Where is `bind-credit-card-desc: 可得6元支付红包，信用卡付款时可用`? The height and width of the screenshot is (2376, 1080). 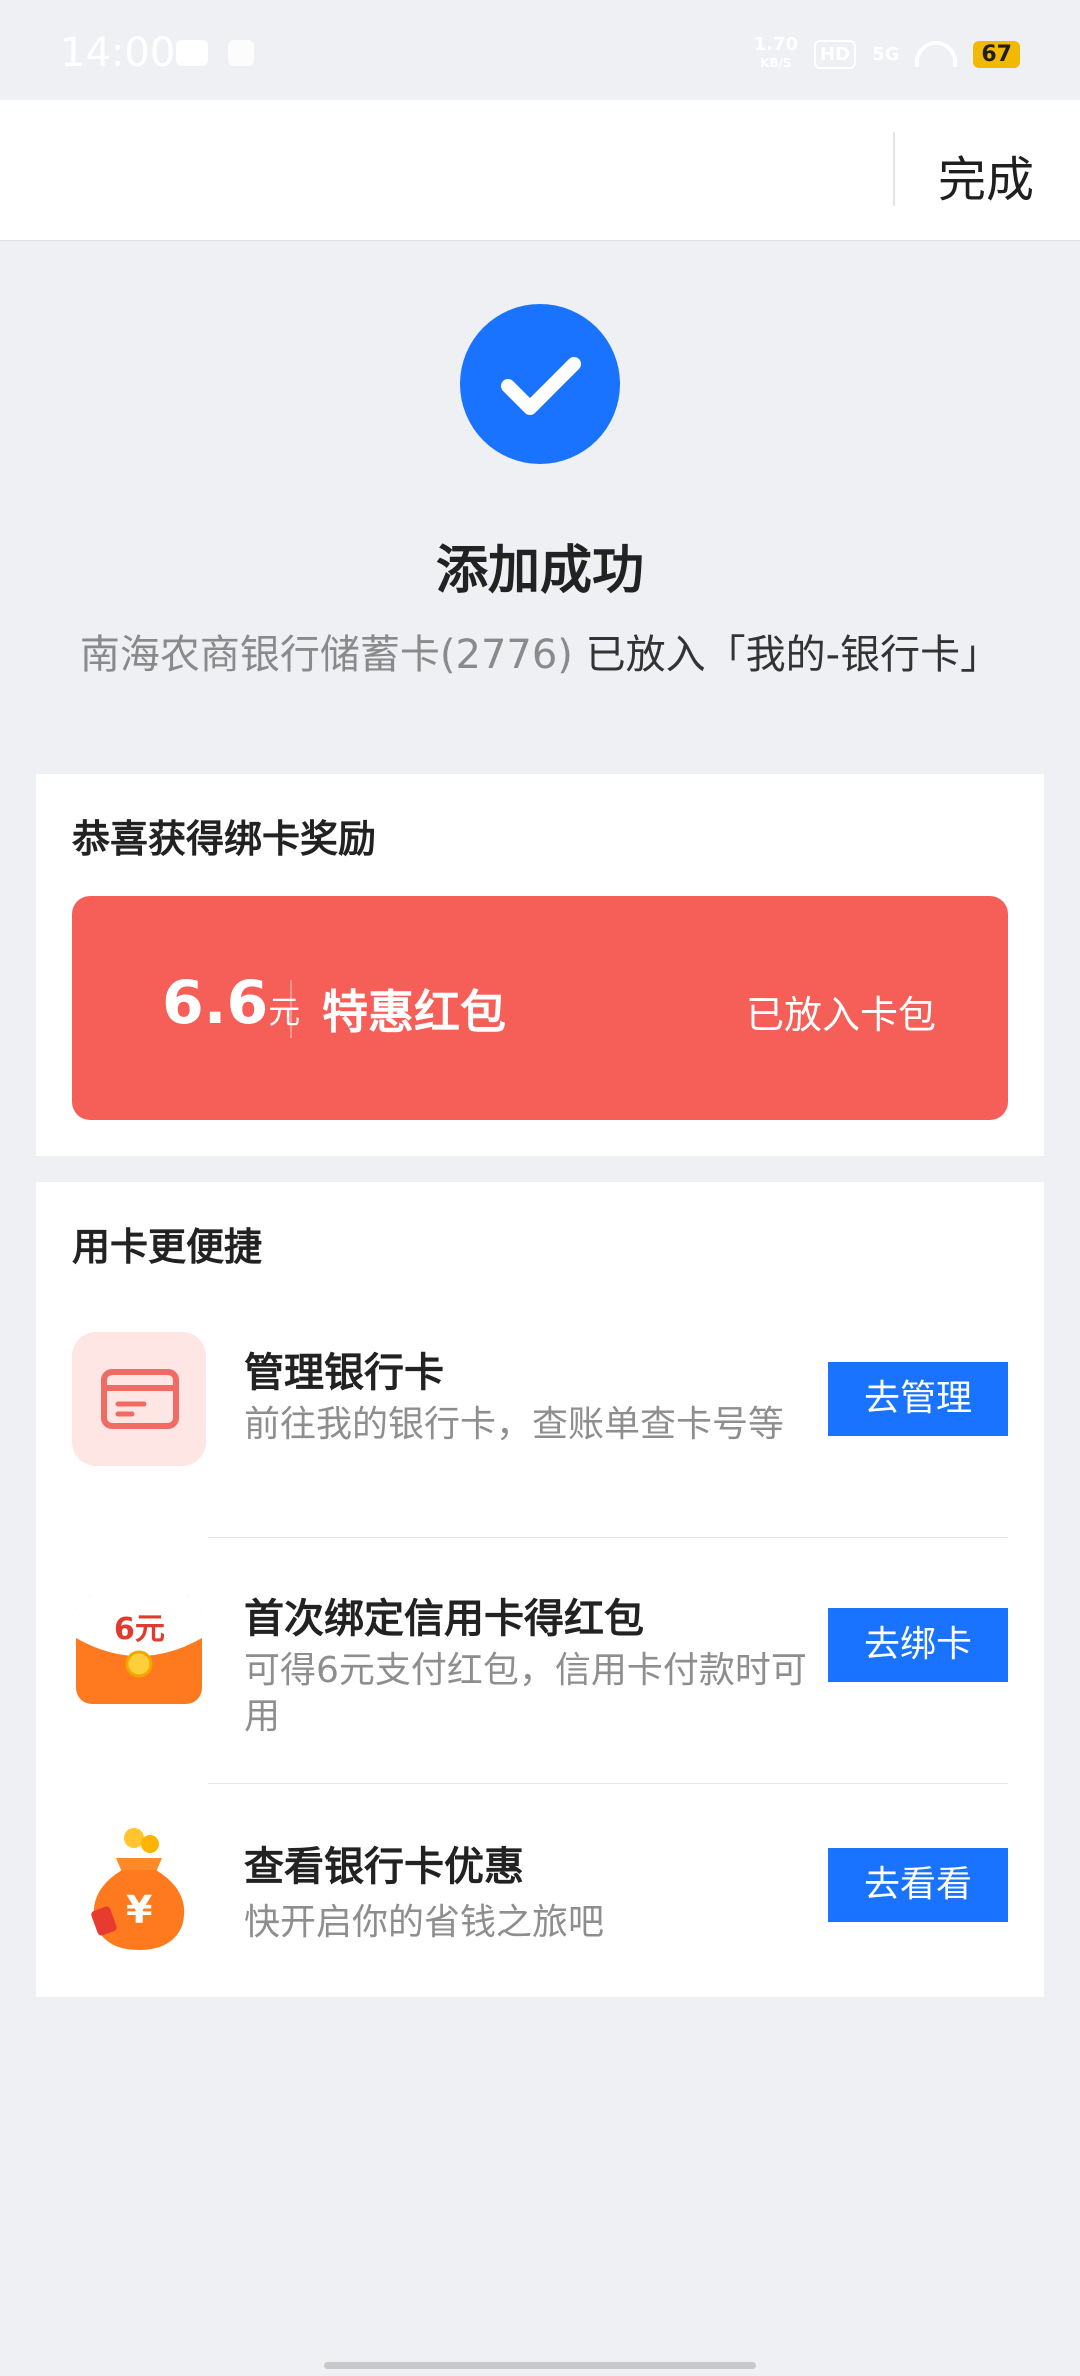 bind-credit-card-desc: 可得6元支付红包，信用卡付款时可用 is located at coordinates (525, 1693).